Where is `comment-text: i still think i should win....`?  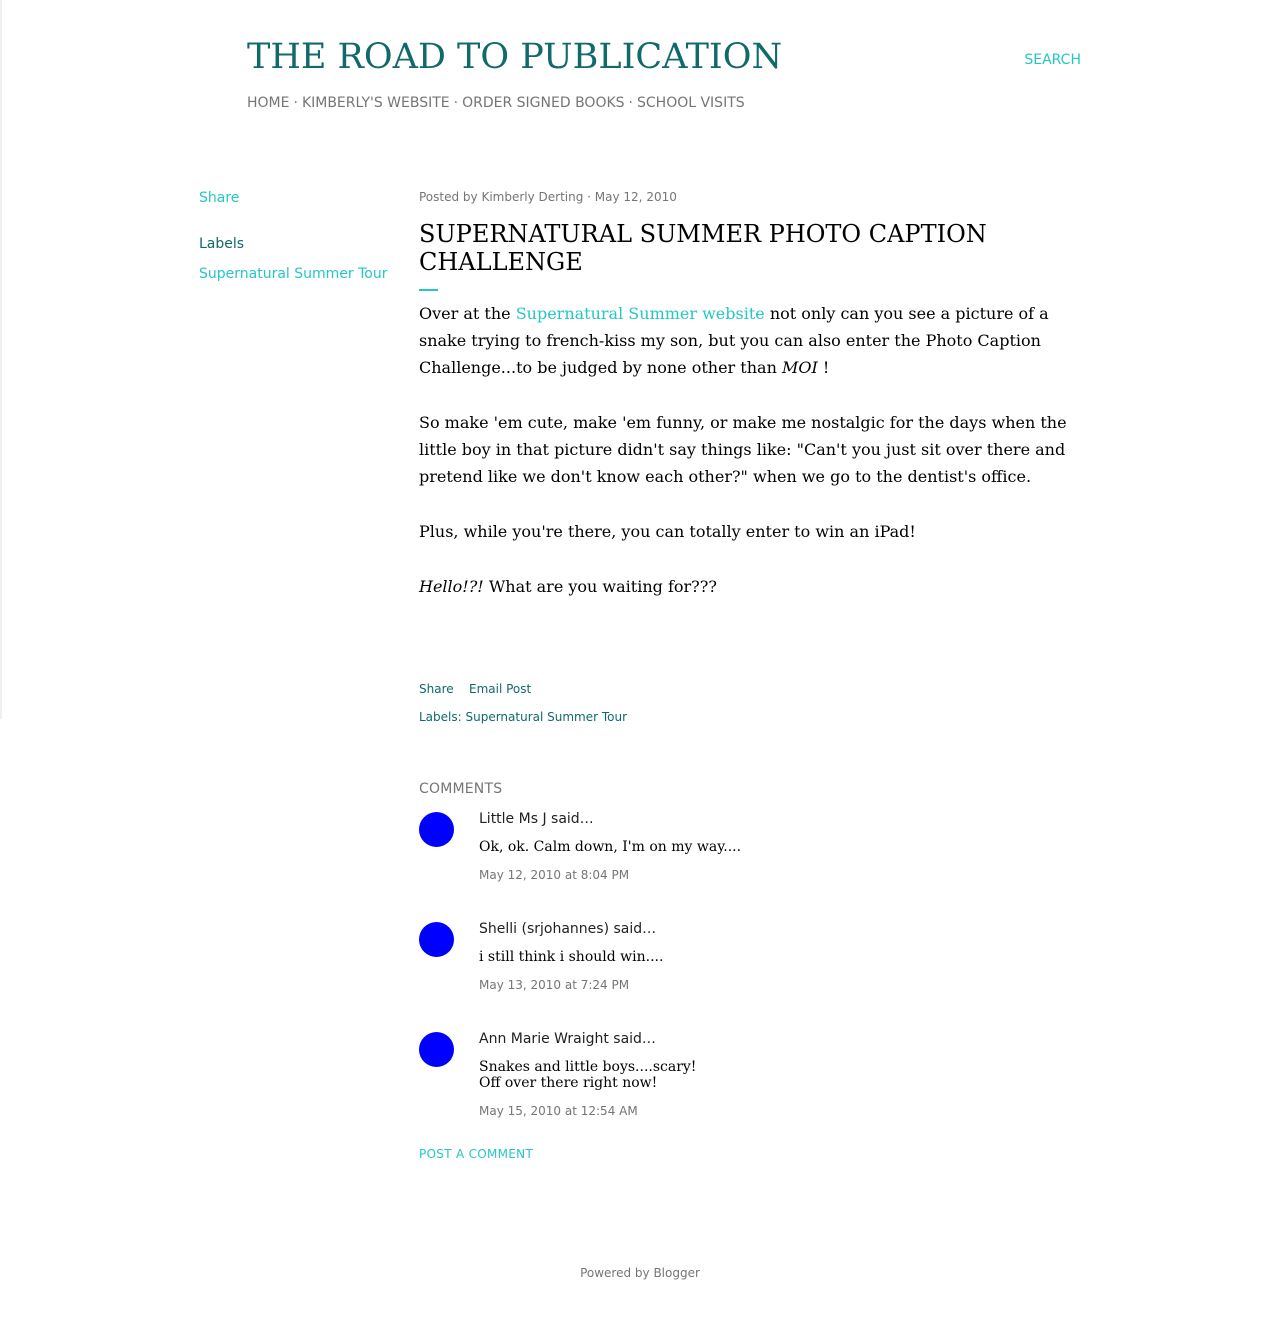
comment-text: i still think i should win.... is located at coordinates (759, 957).